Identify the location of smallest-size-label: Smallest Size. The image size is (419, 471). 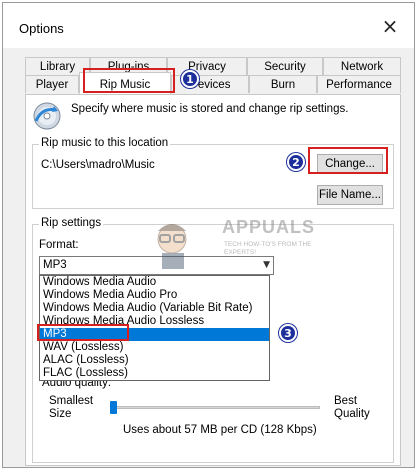
(71, 407).